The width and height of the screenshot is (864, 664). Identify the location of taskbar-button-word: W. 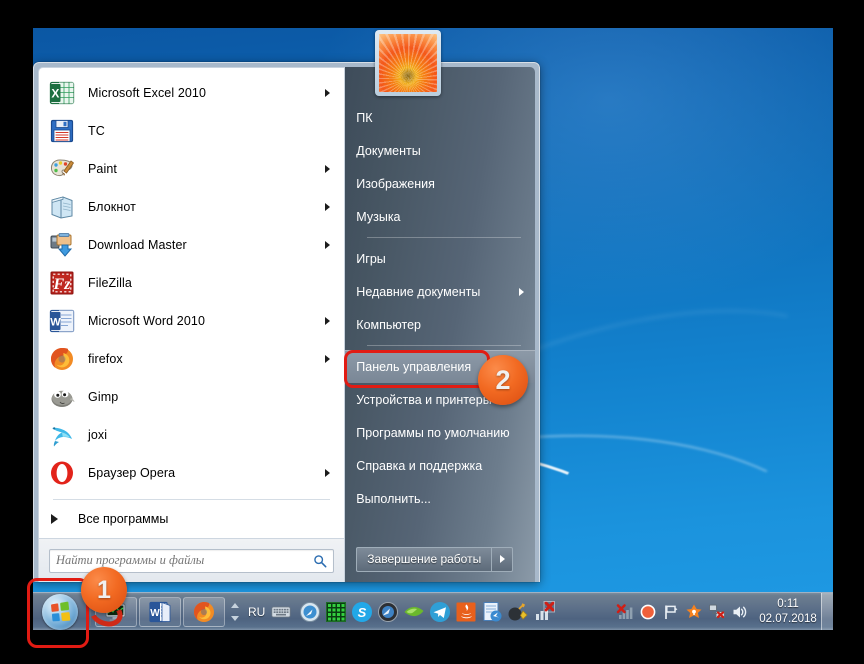
(160, 611).